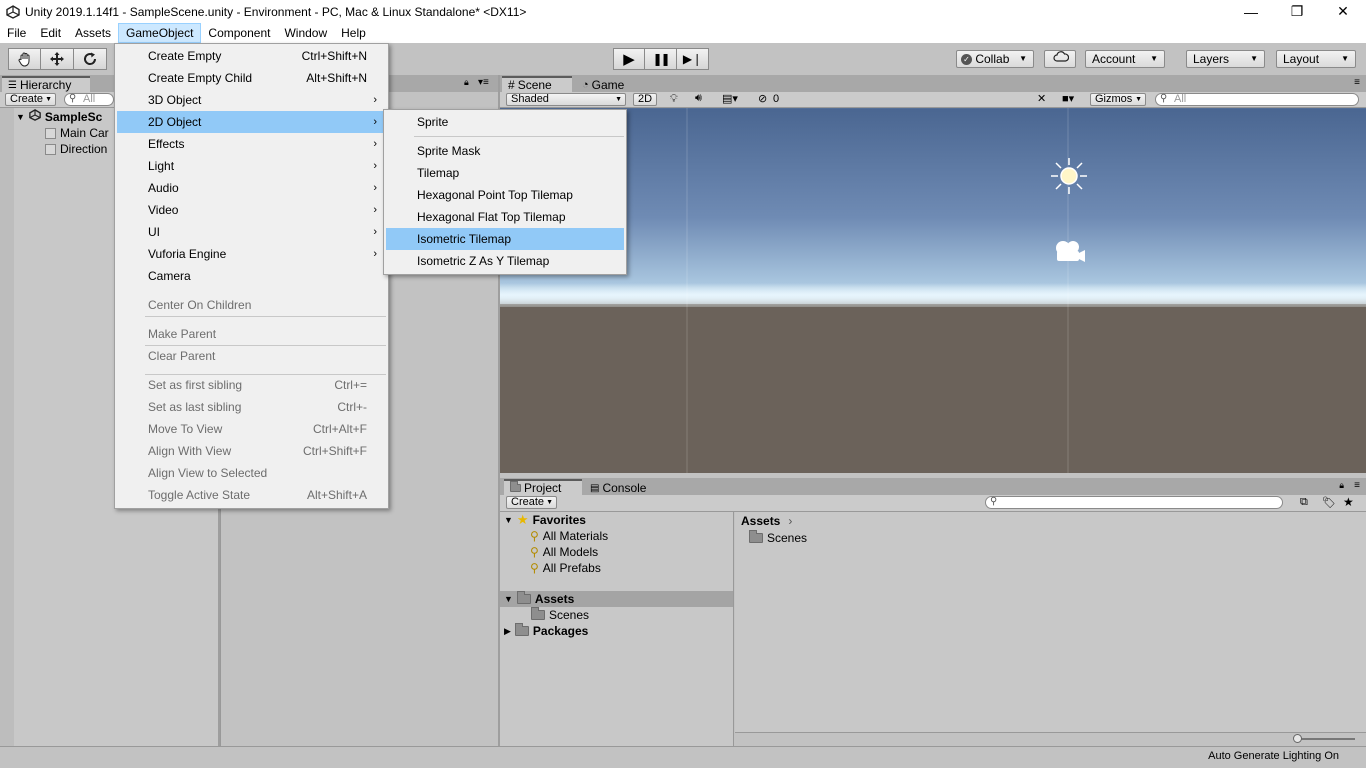 Image resolution: width=1366 pixels, height=768 pixels. What do you see at coordinates (616, 599) in the screenshot?
I see `assets-folder-row: ▼ Assets` at bounding box center [616, 599].